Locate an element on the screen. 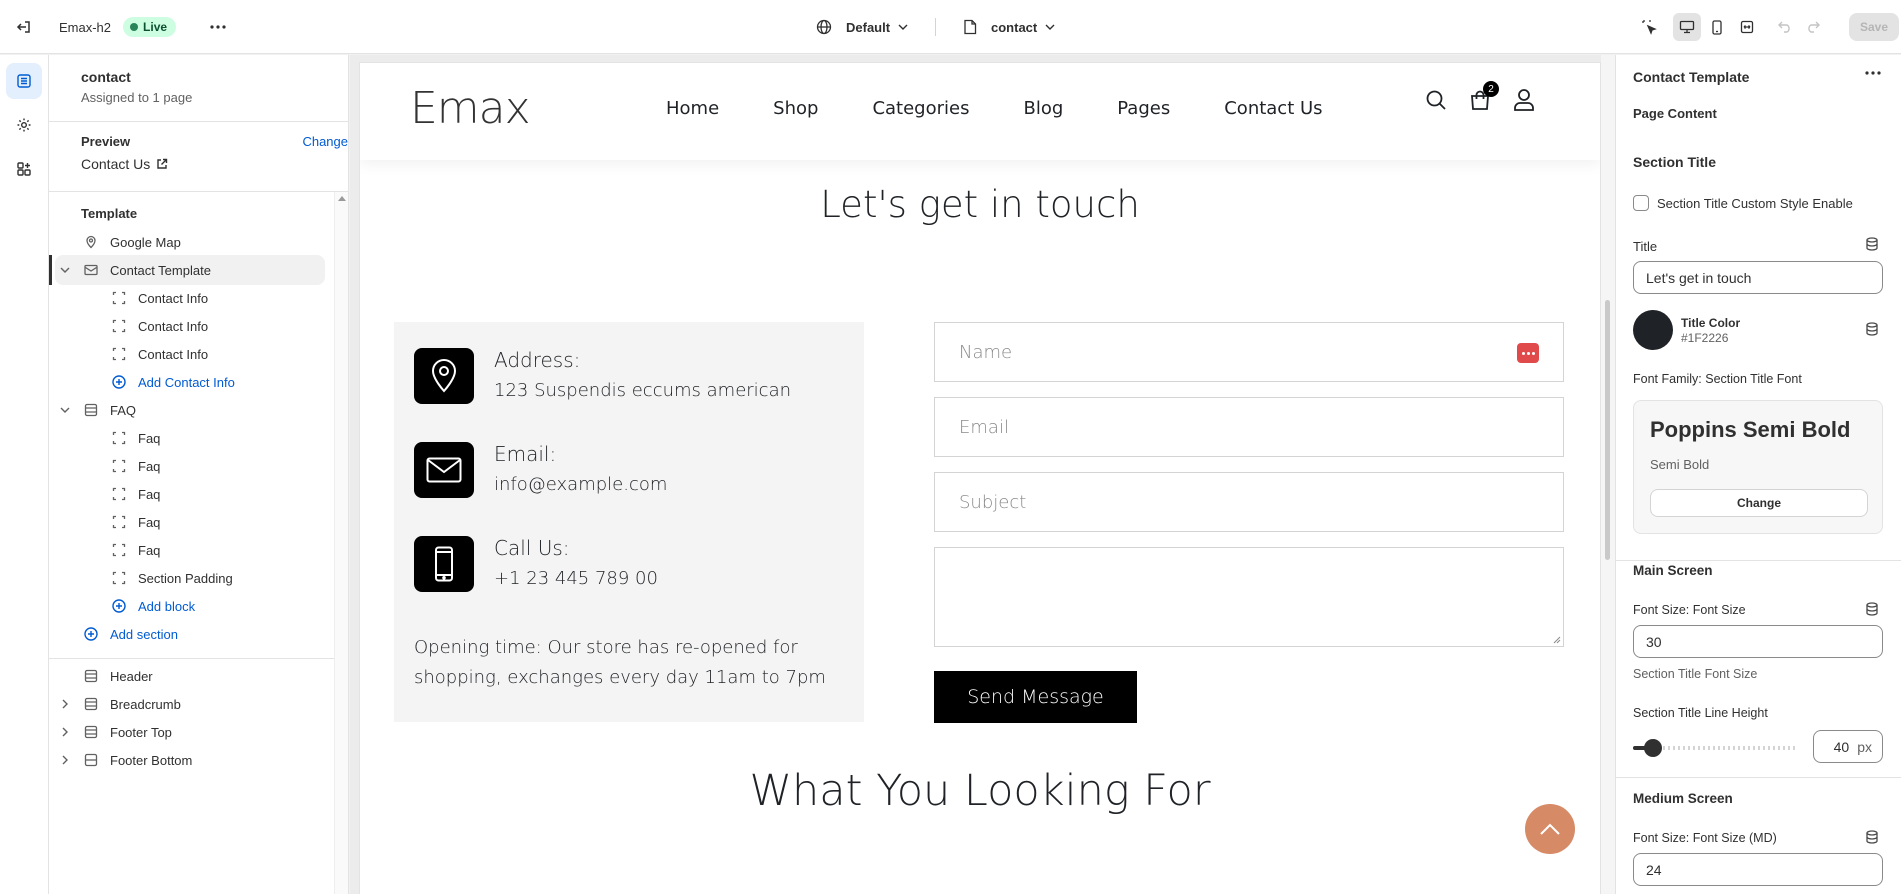 The height and width of the screenshot is (894, 1901). section-title-heading: Section Title is located at coordinates (1674, 162).